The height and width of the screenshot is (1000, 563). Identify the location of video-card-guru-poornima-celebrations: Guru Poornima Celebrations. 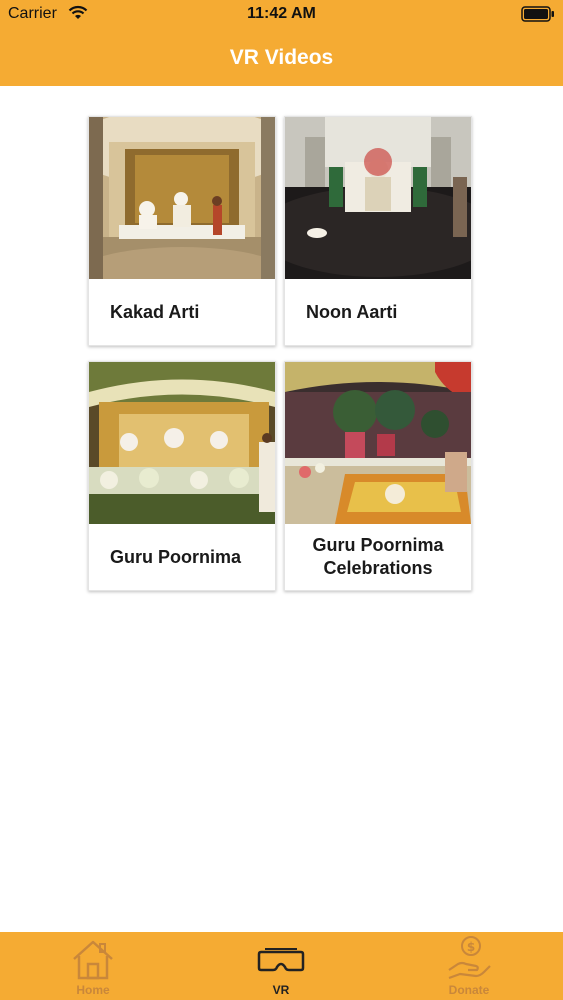
(378, 476).